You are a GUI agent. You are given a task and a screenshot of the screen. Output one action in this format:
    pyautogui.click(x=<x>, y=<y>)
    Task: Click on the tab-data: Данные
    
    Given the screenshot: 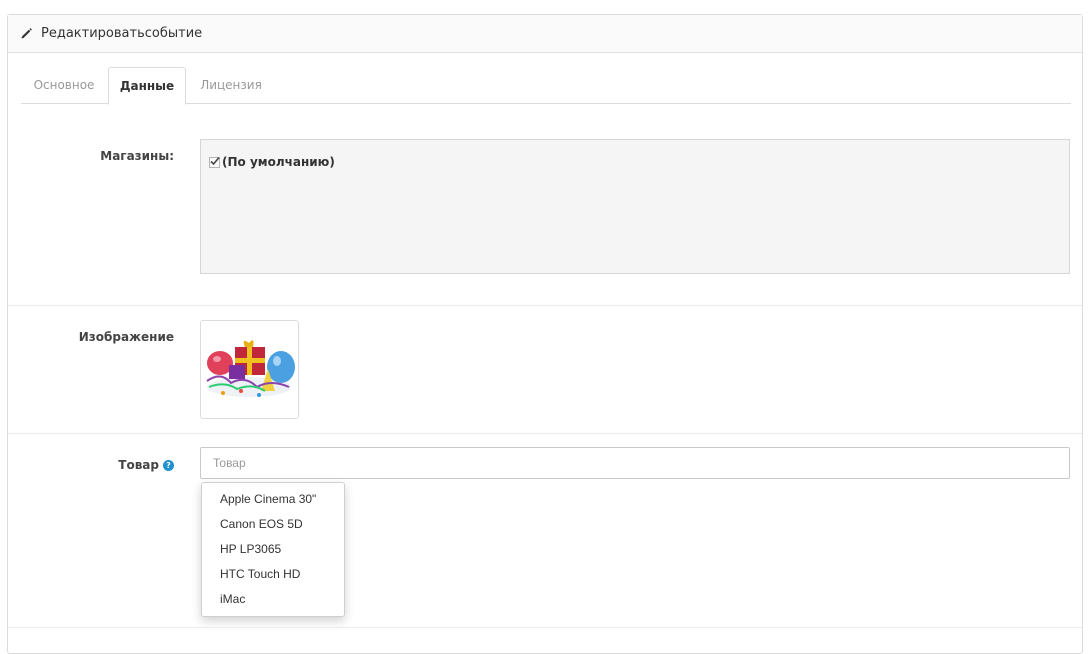 What is the action you would take?
    pyautogui.click(x=147, y=86)
    